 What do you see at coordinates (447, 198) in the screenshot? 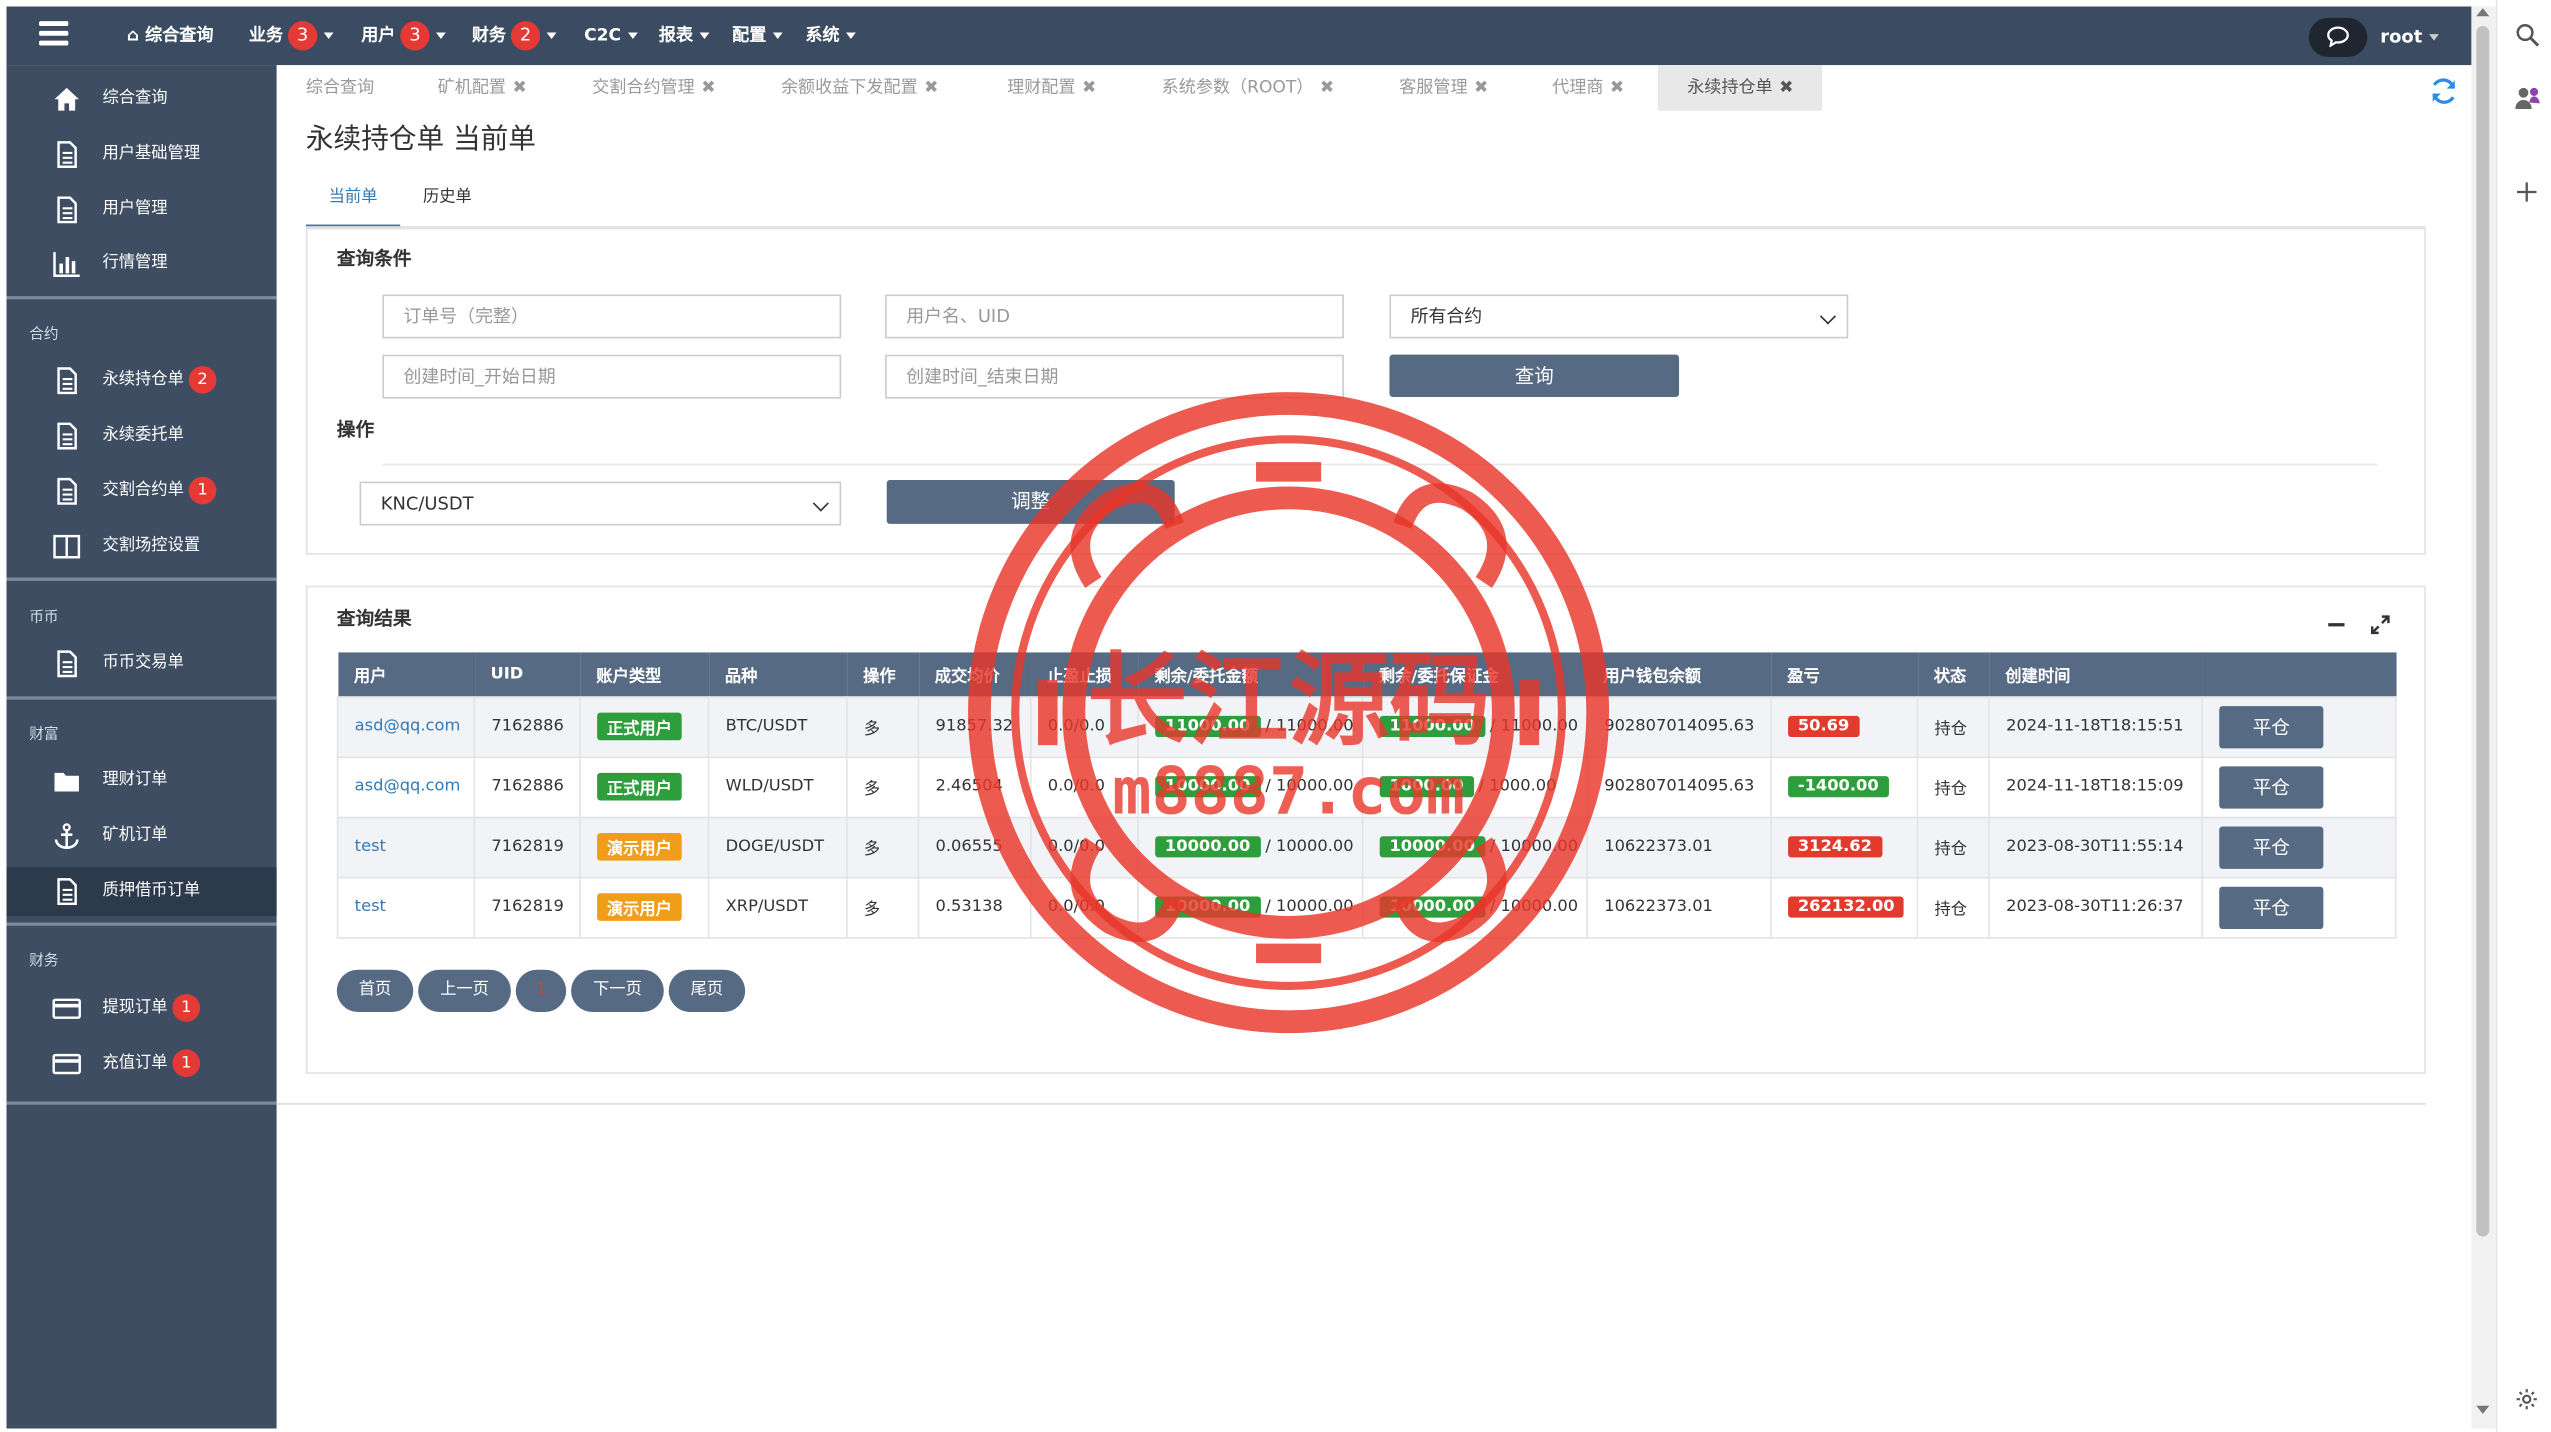
I see `tab-history-orders: 历史单` at bounding box center [447, 198].